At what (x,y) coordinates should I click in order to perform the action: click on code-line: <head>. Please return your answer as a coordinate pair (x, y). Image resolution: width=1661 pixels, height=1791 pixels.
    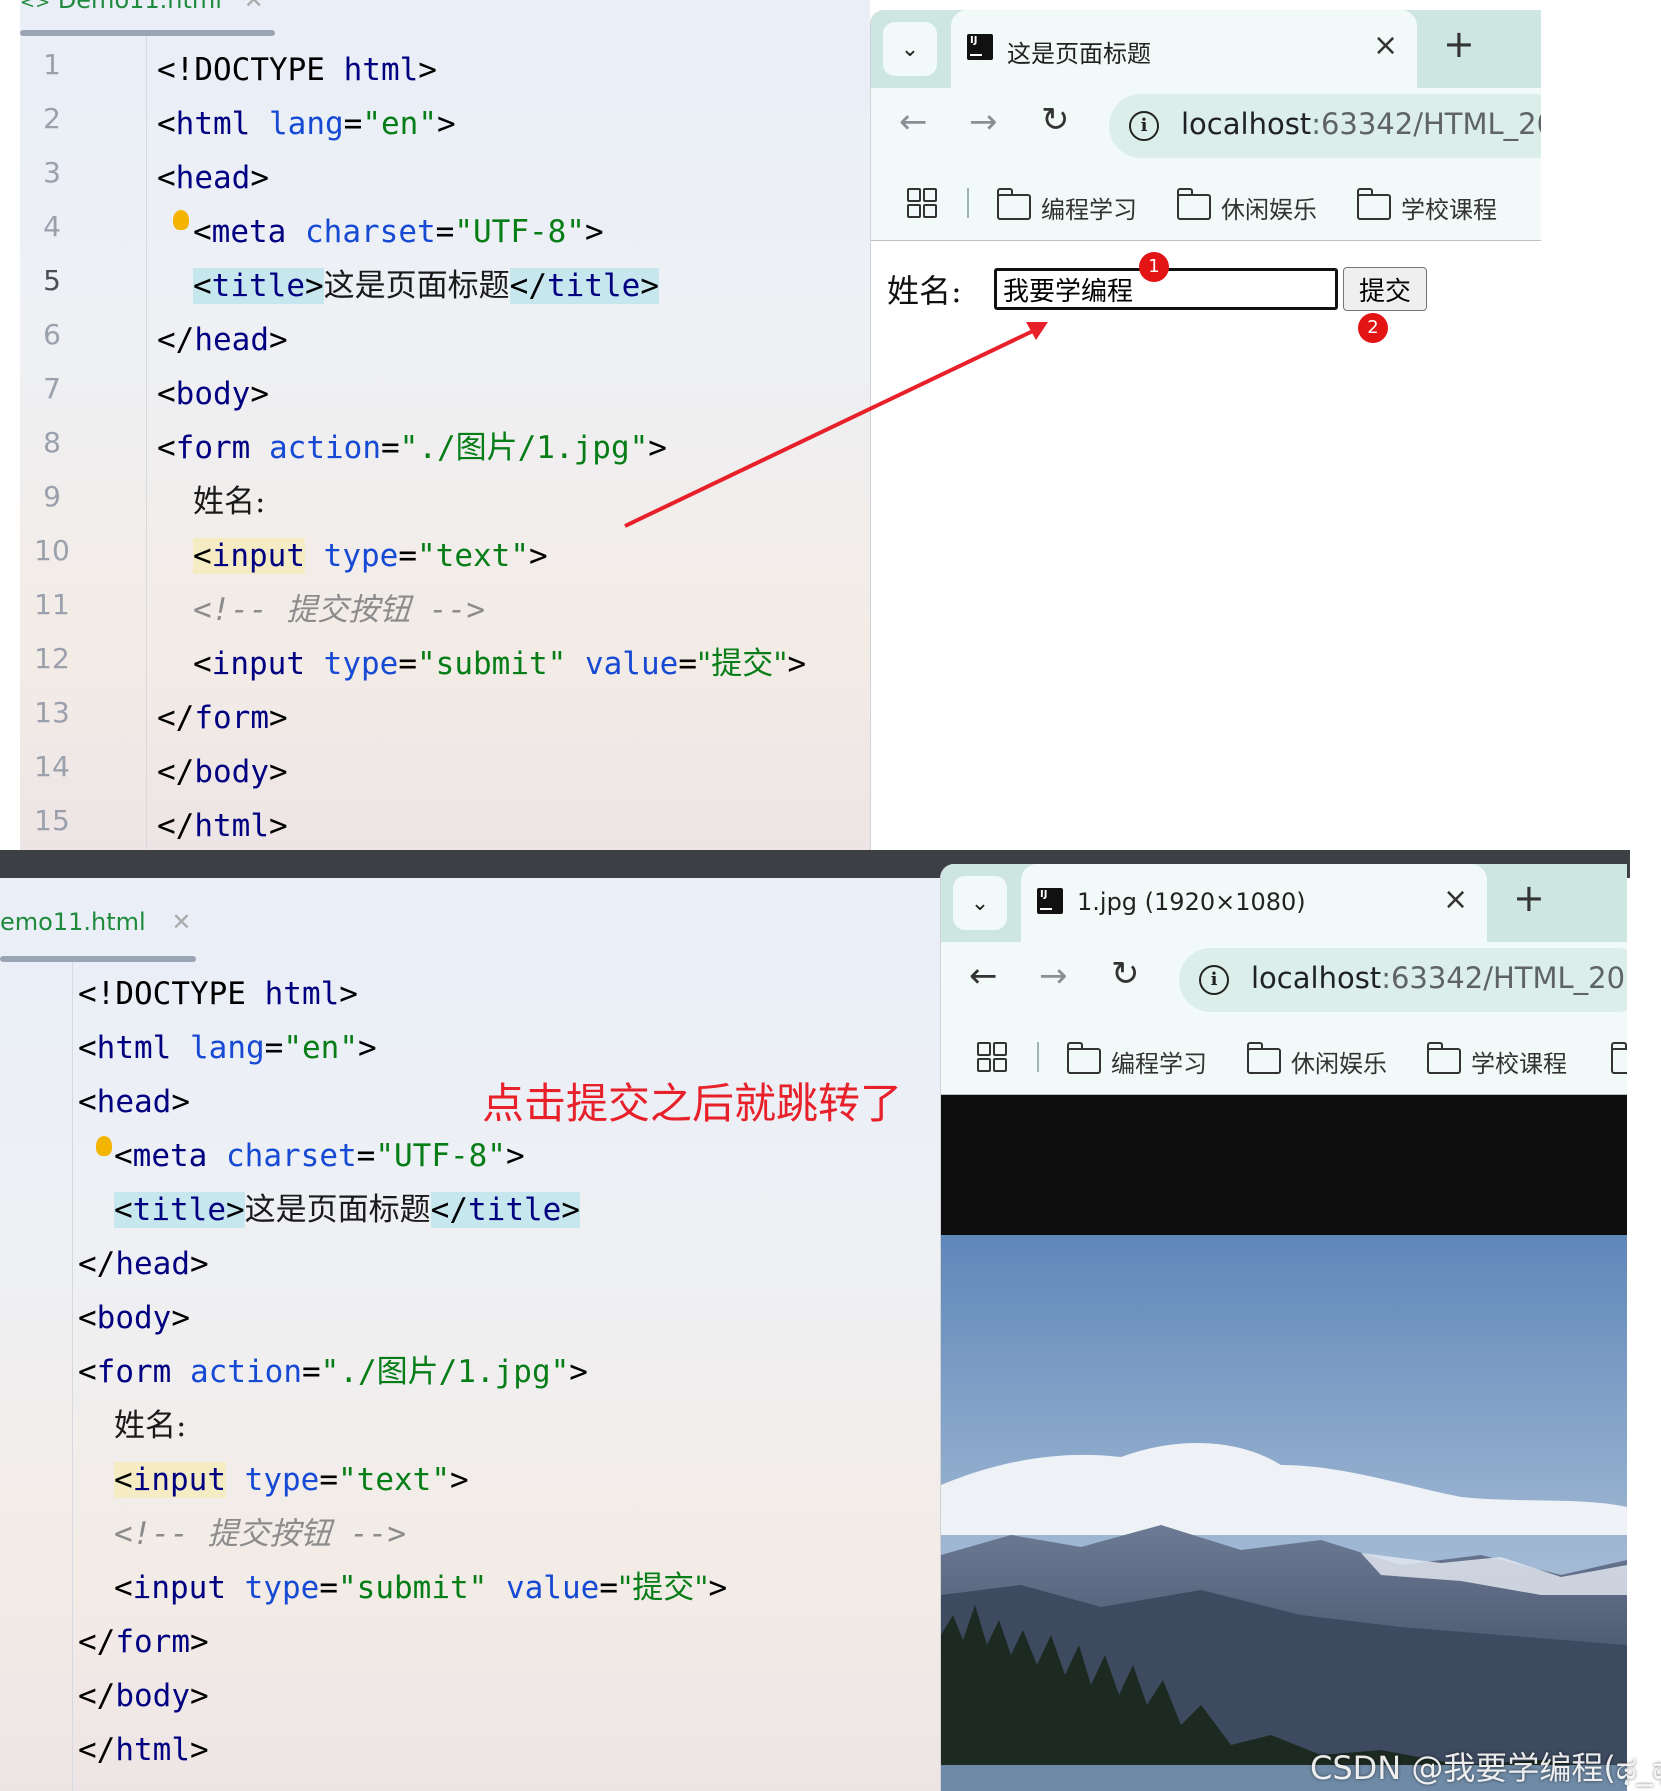
    Looking at the image, I should click on (134, 1102).